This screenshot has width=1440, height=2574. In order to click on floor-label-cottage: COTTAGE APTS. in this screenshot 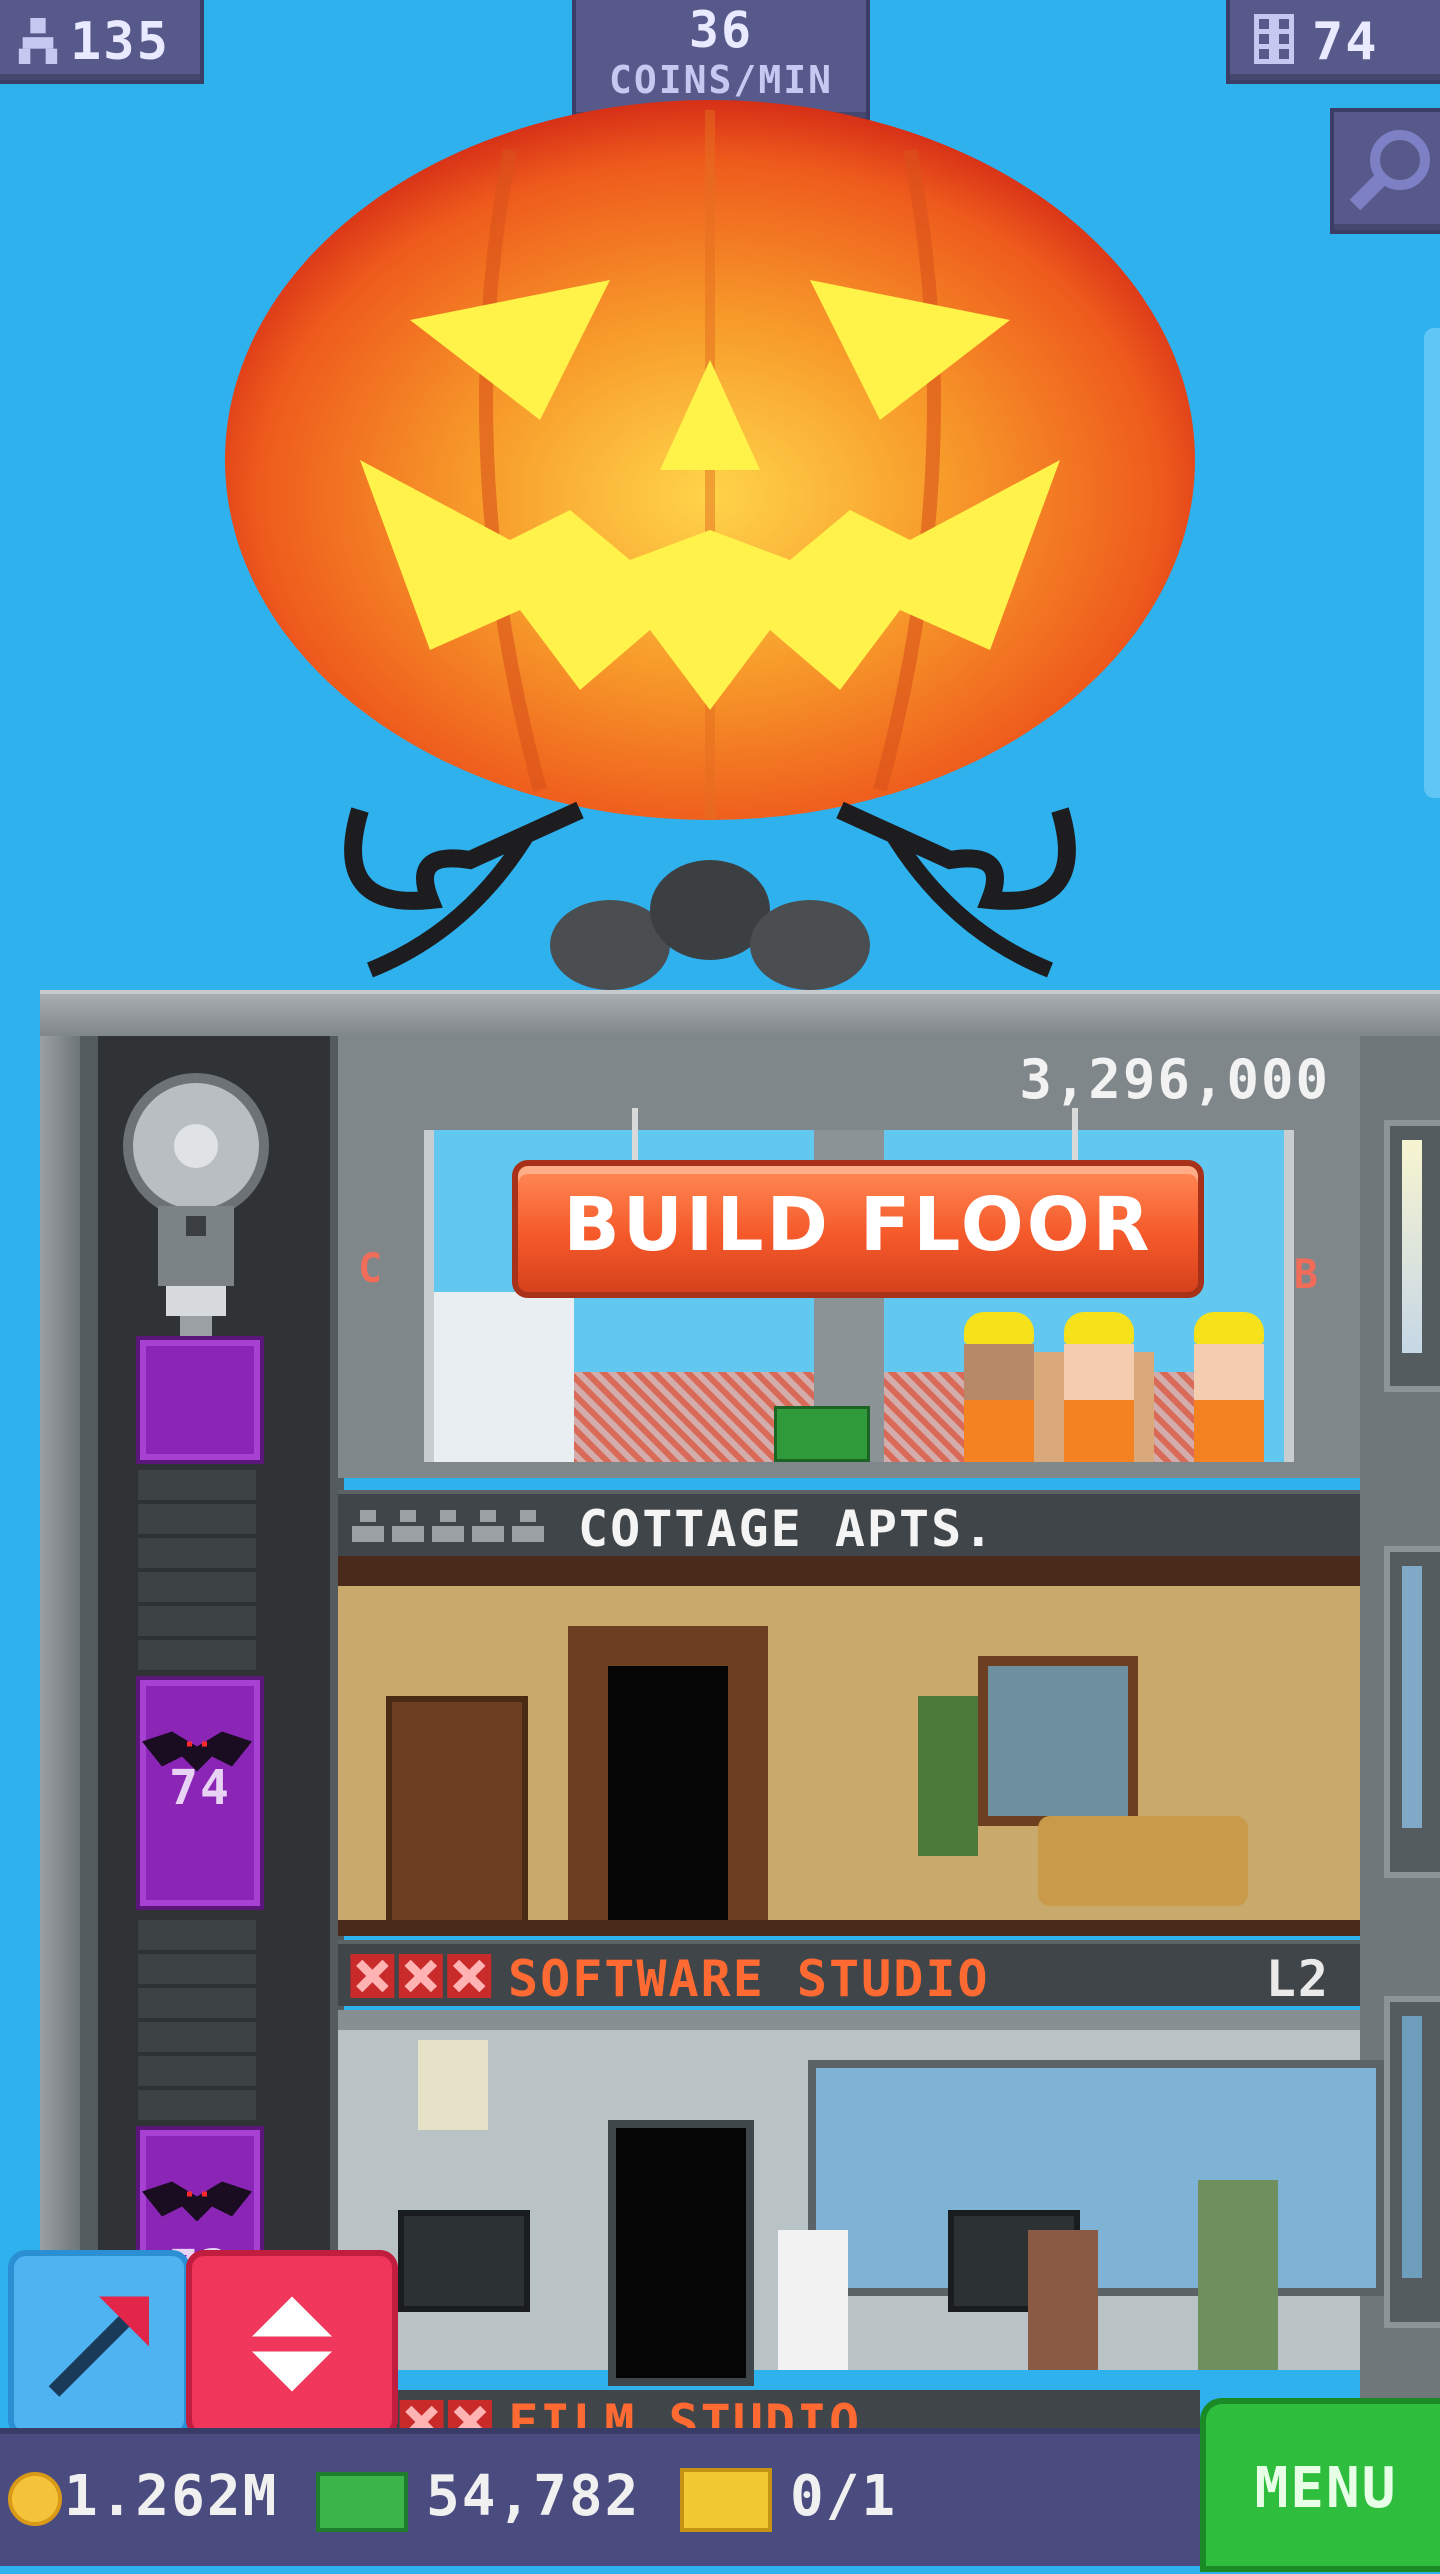, I will do `click(849, 1524)`.